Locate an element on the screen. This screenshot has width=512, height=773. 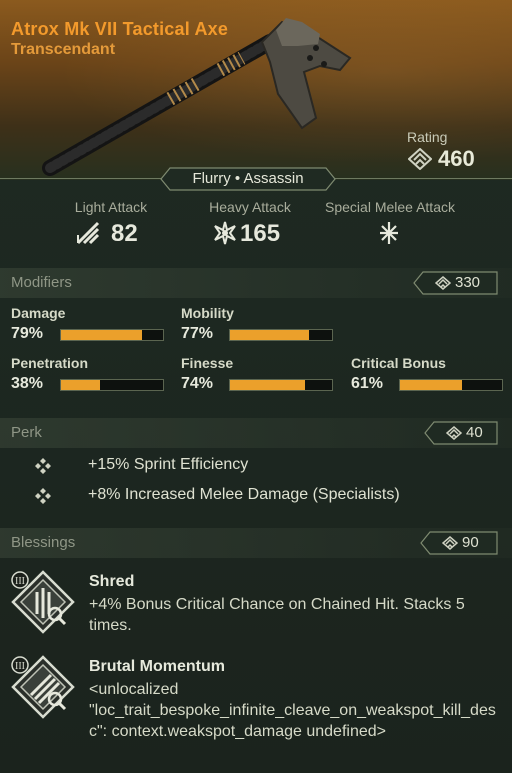
modifiers-score: 330 is located at coordinates (468, 282).